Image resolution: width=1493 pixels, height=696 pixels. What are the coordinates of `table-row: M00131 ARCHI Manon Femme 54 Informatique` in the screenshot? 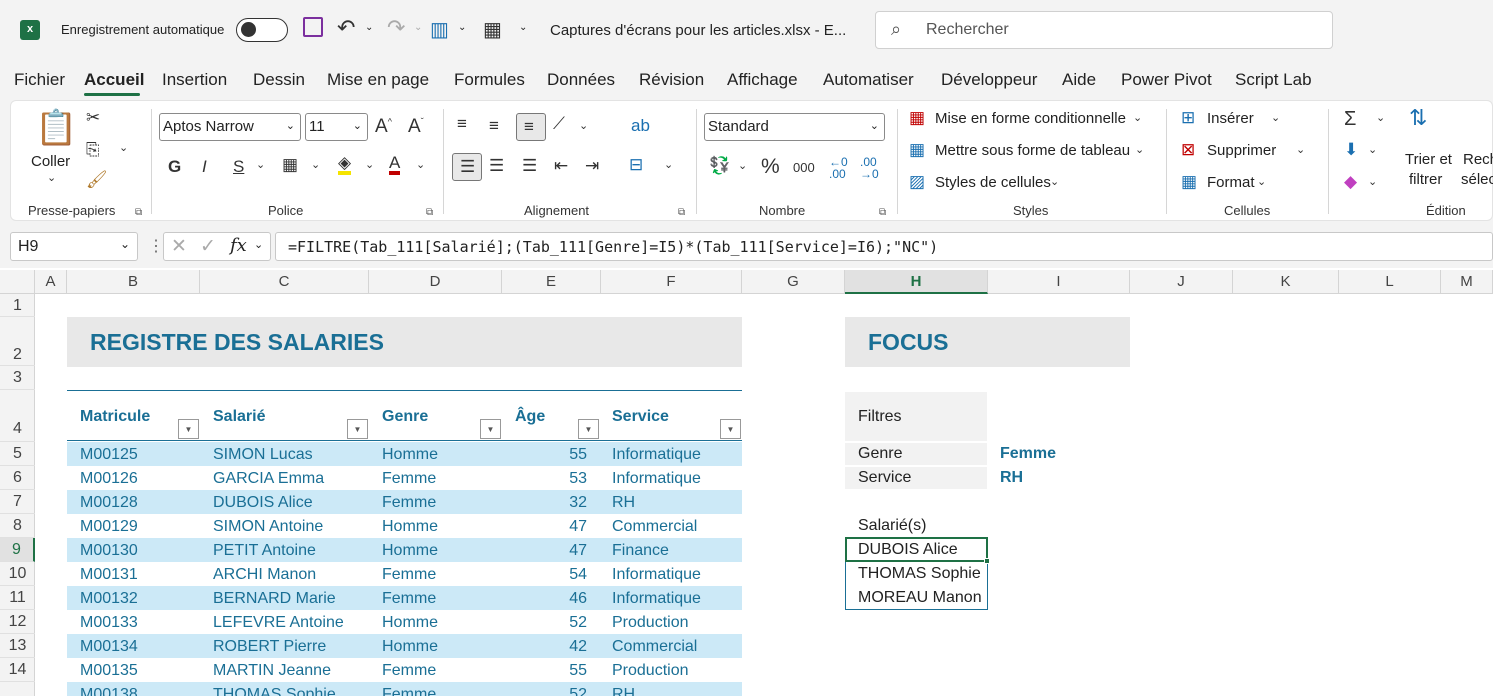 It's located at (404, 574).